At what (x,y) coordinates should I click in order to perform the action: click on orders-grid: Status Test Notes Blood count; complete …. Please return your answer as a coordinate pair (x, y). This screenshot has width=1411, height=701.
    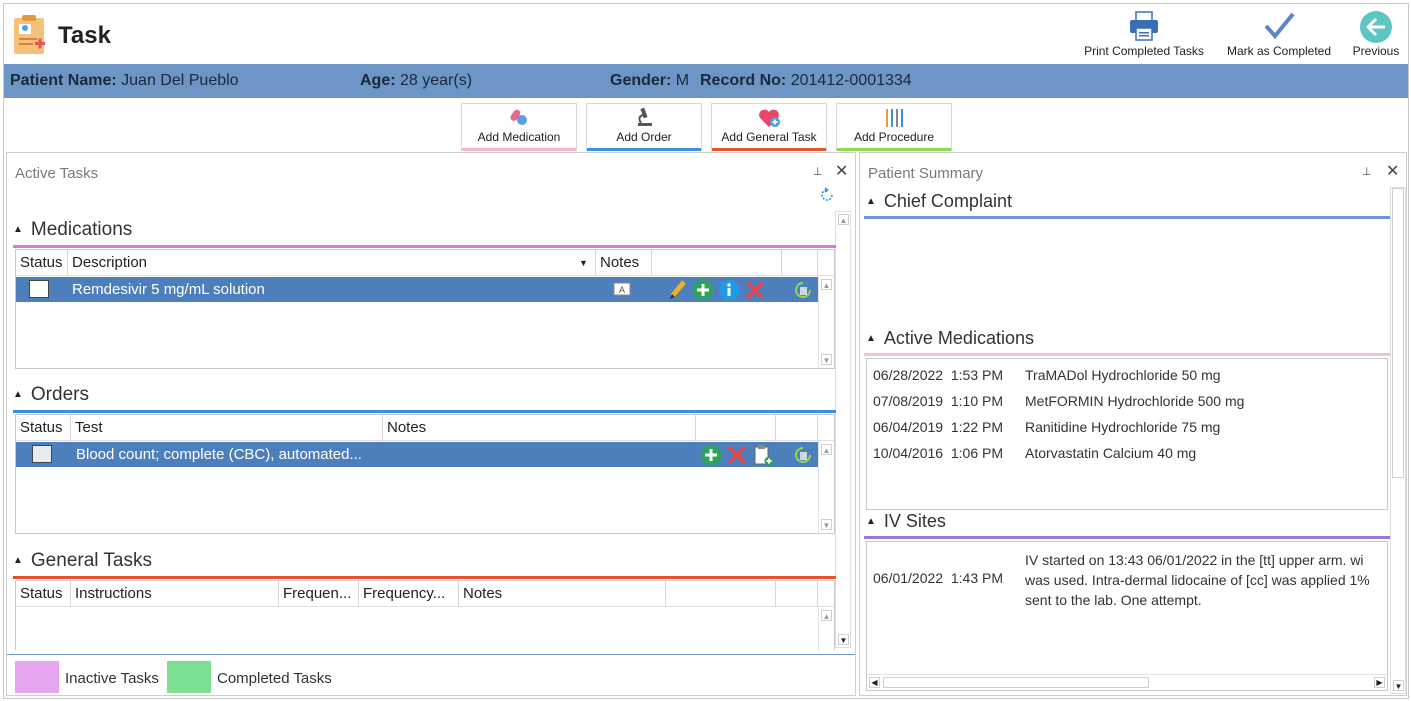
    Looking at the image, I should click on (425, 474).